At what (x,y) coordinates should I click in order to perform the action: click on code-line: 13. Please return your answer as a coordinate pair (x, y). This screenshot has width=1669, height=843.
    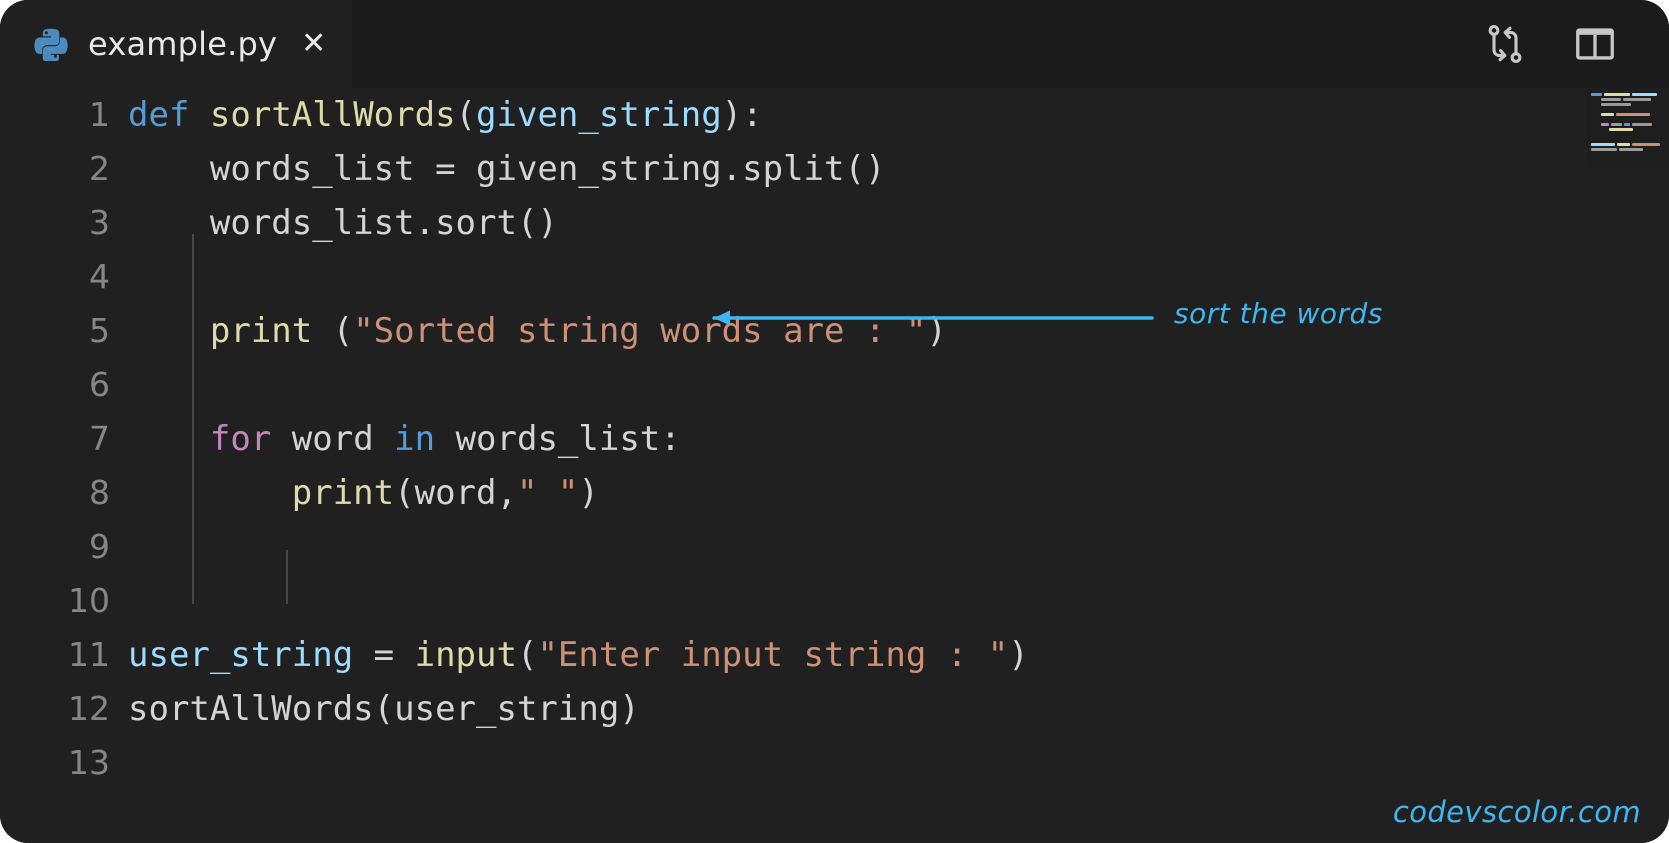
    Looking at the image, I should click on (834, 763).